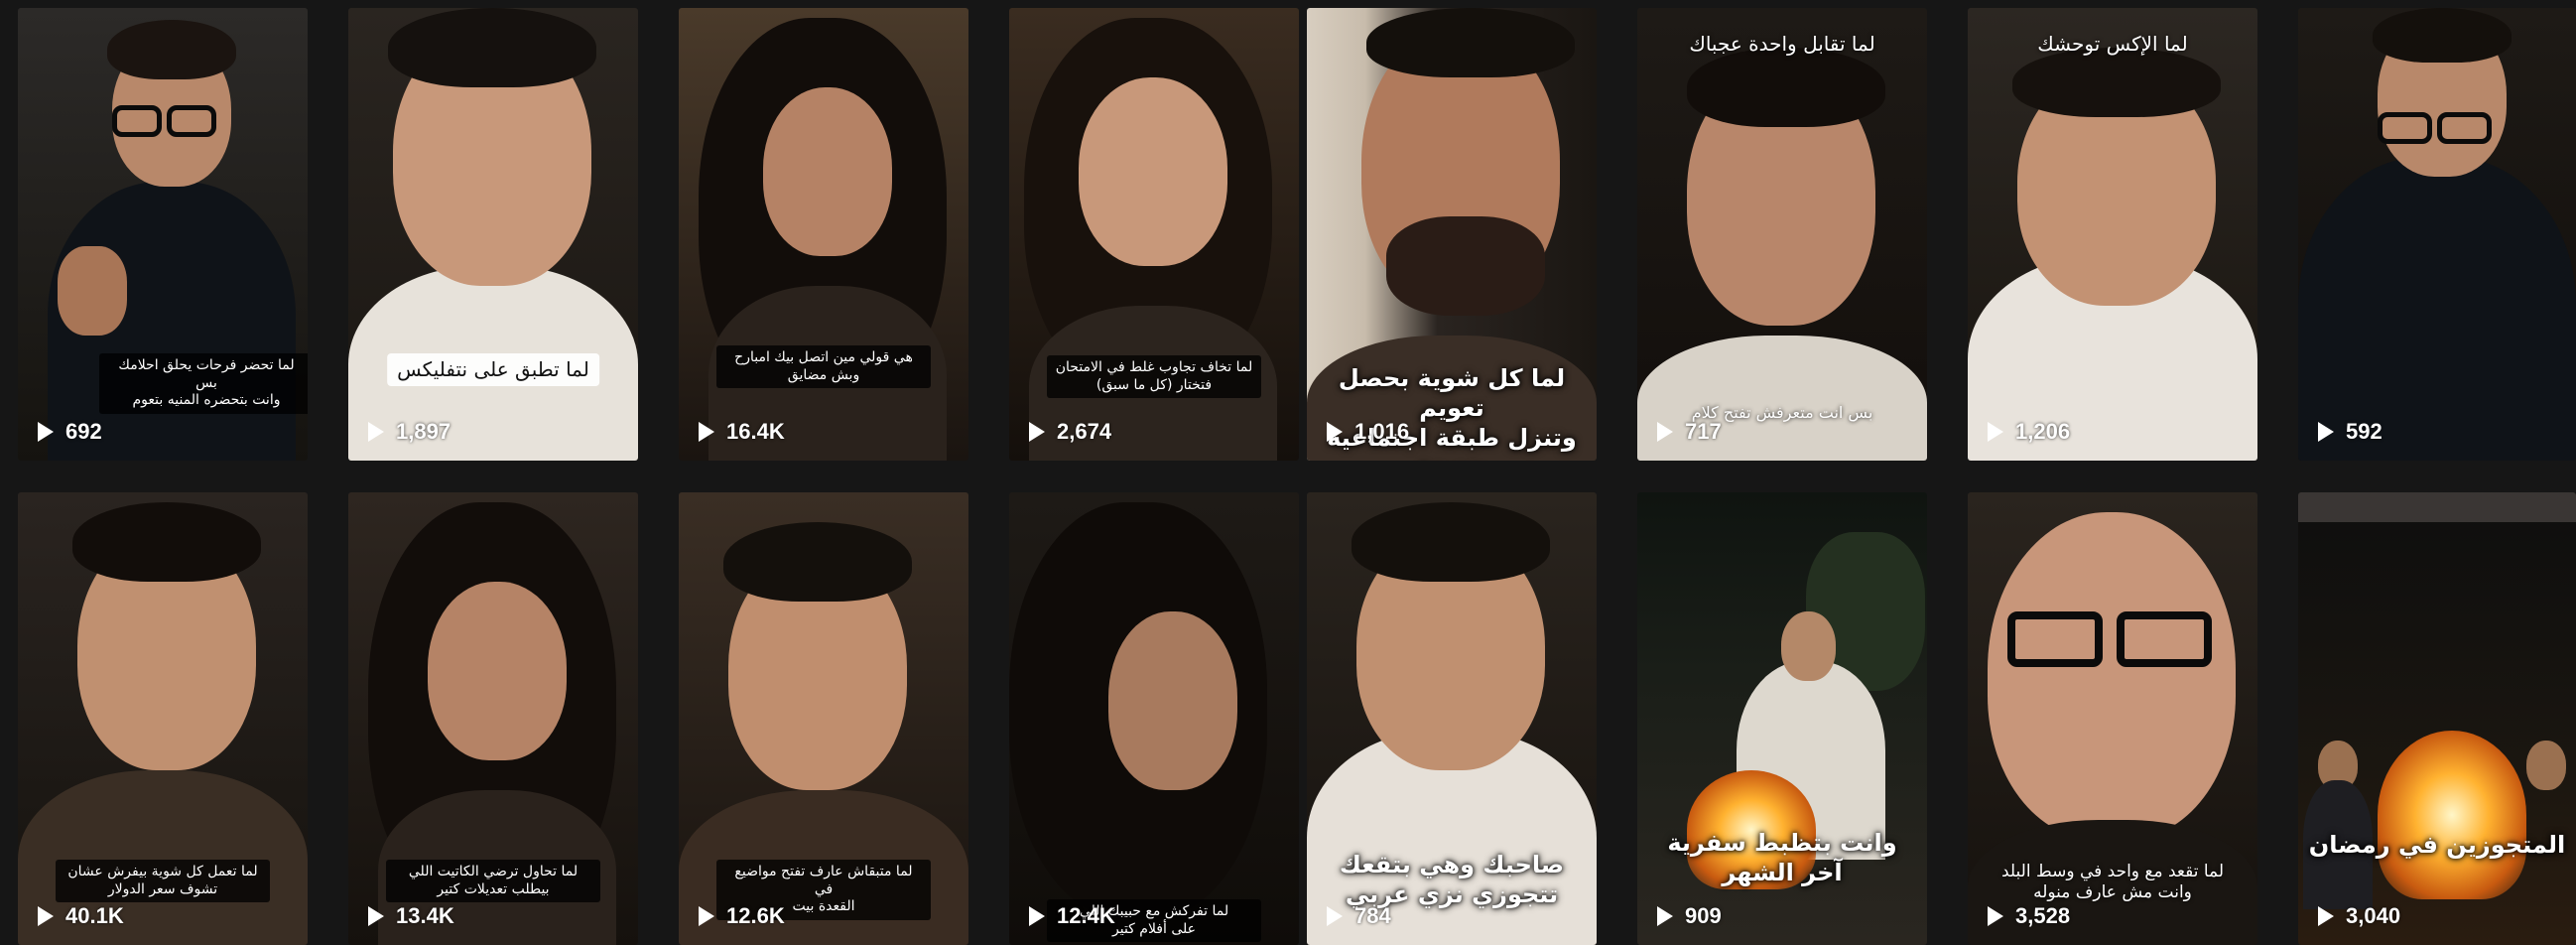 The image size is (2576, 945). I want to click on video-caption: صاحبك وهي بتقعك تتجوزي نزي عربي, so click(1452, 879).